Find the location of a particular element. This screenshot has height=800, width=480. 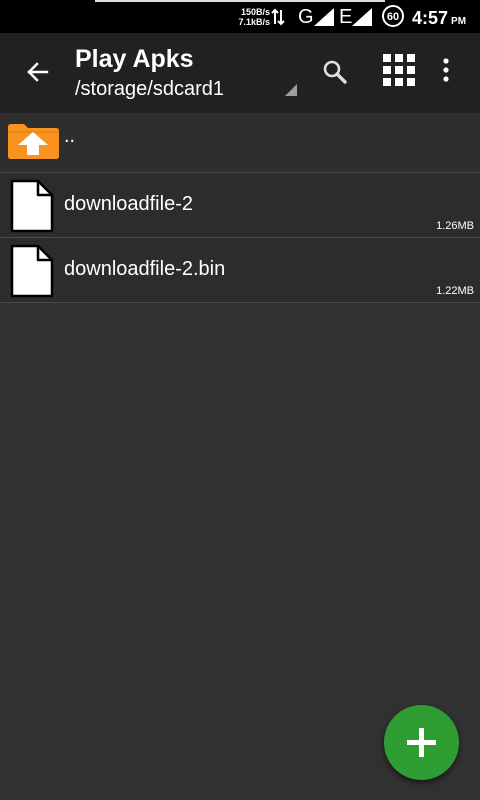

more-vert-icon is located at coordinates (446, 70).